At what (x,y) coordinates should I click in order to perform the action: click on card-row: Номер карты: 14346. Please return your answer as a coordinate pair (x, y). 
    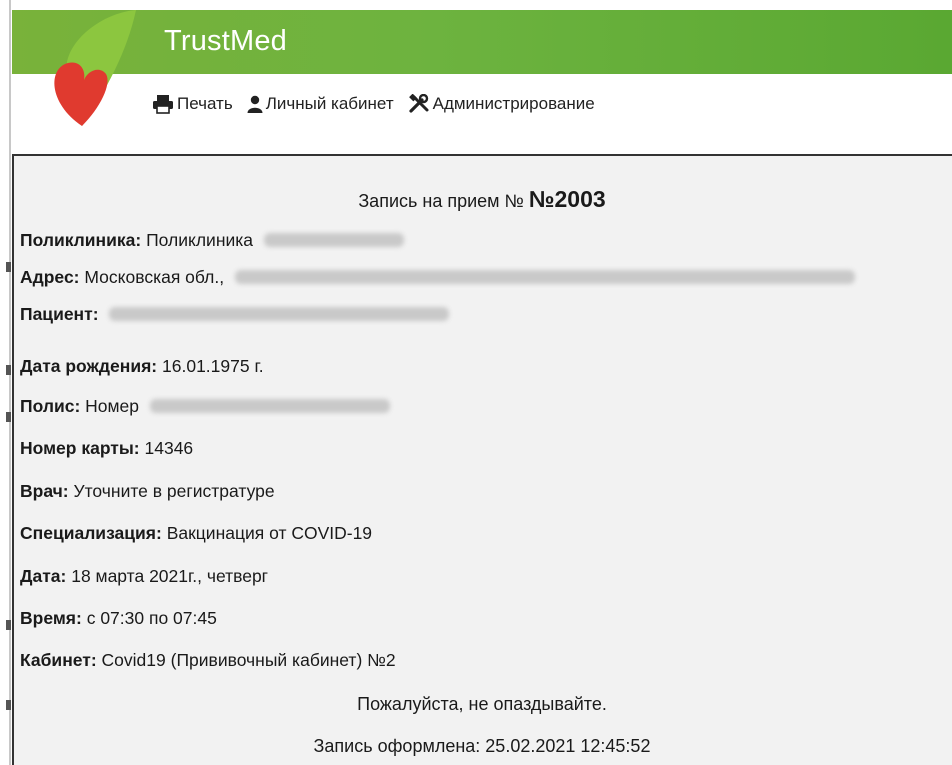
    Looking at the image, I should click on (106, 448).